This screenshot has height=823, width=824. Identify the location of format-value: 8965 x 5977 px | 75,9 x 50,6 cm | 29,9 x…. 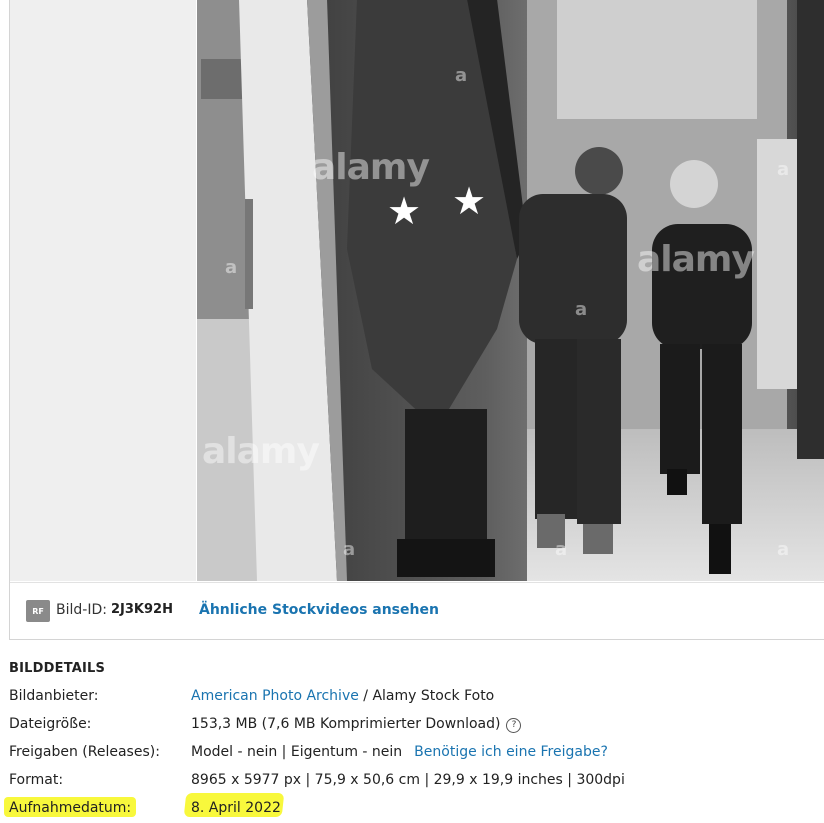
(408, 780).